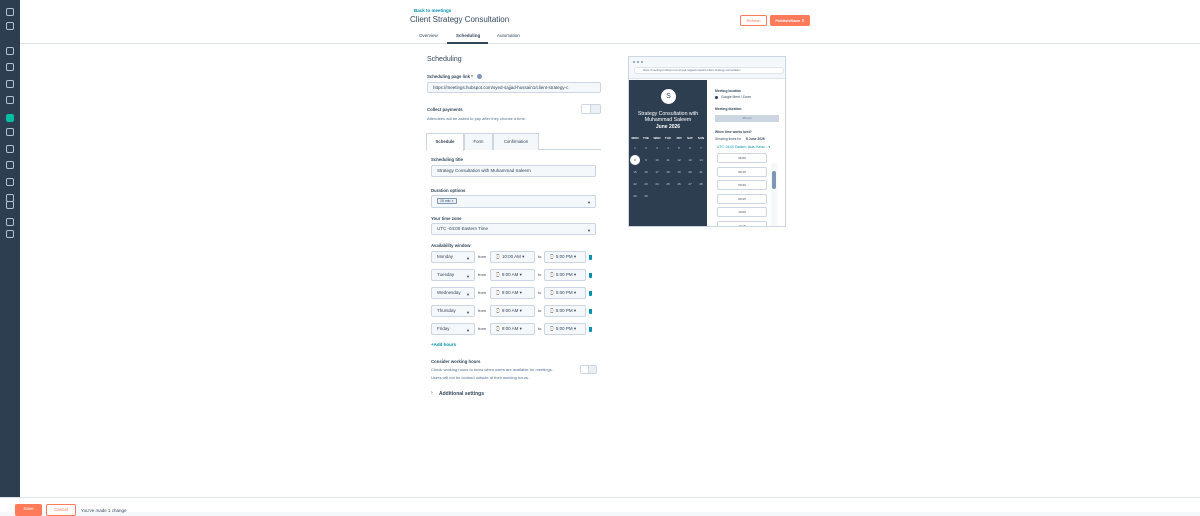  I want to click on calendar-day: 3, so click(657, 148).